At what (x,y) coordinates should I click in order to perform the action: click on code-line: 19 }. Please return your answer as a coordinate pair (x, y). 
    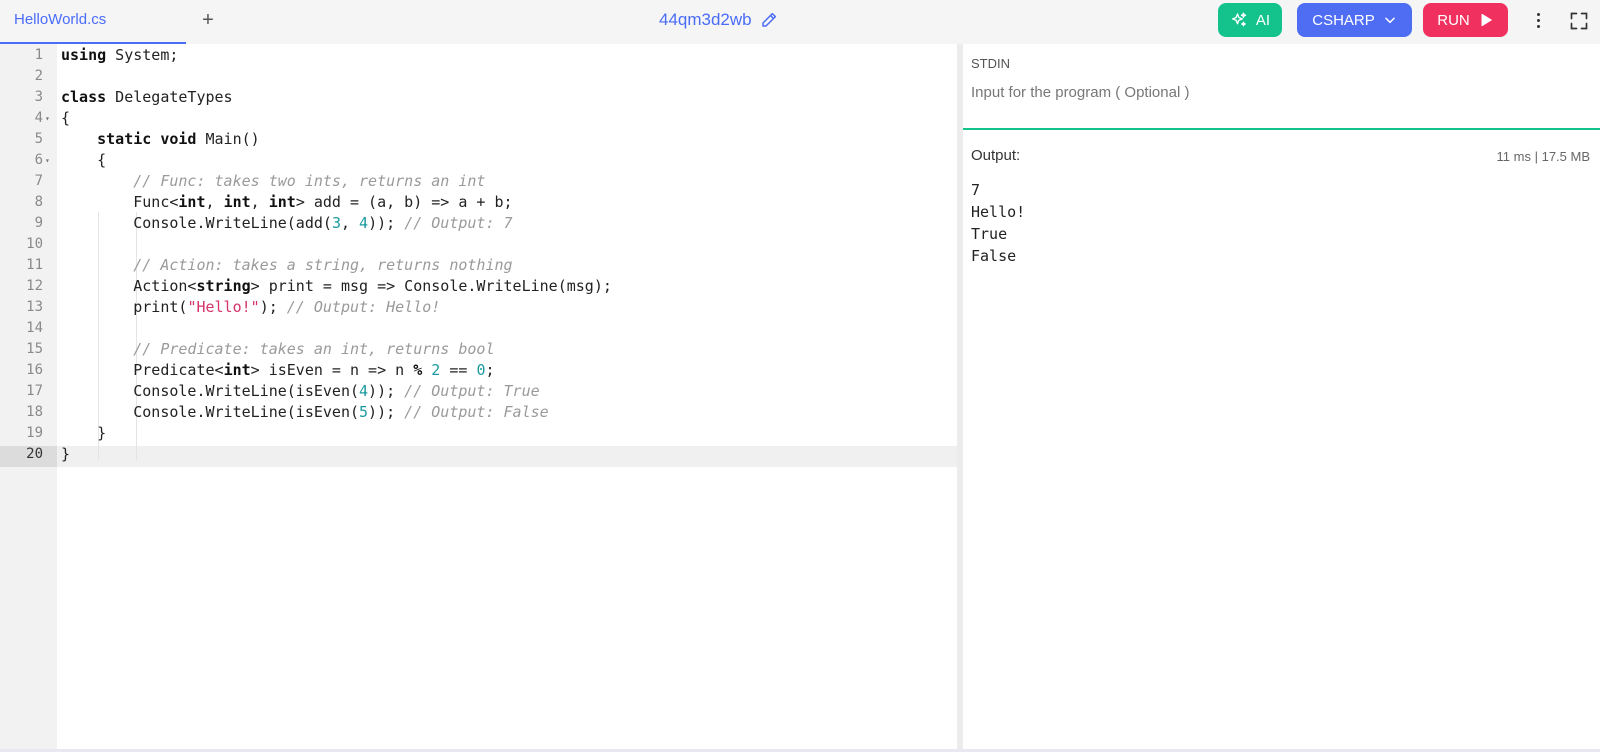
    Looking at the image, I should click on (478, 433).